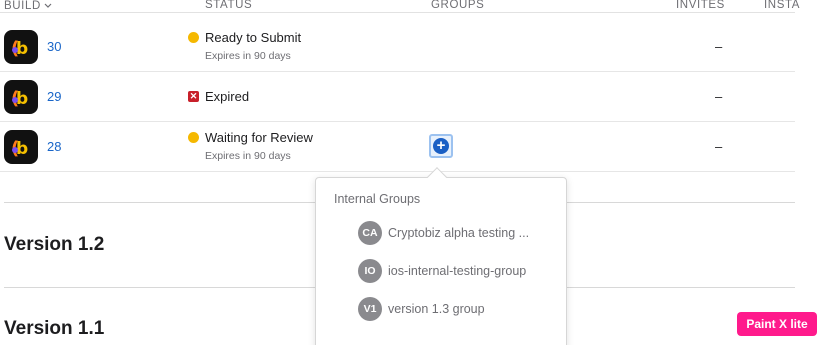 Image resolution: width=827 pixels, height=345 pixels. What do you see at coordinates (54, 146) in the screenshot?
I see `build-number-link: 28` at bounding box center [54, 146].